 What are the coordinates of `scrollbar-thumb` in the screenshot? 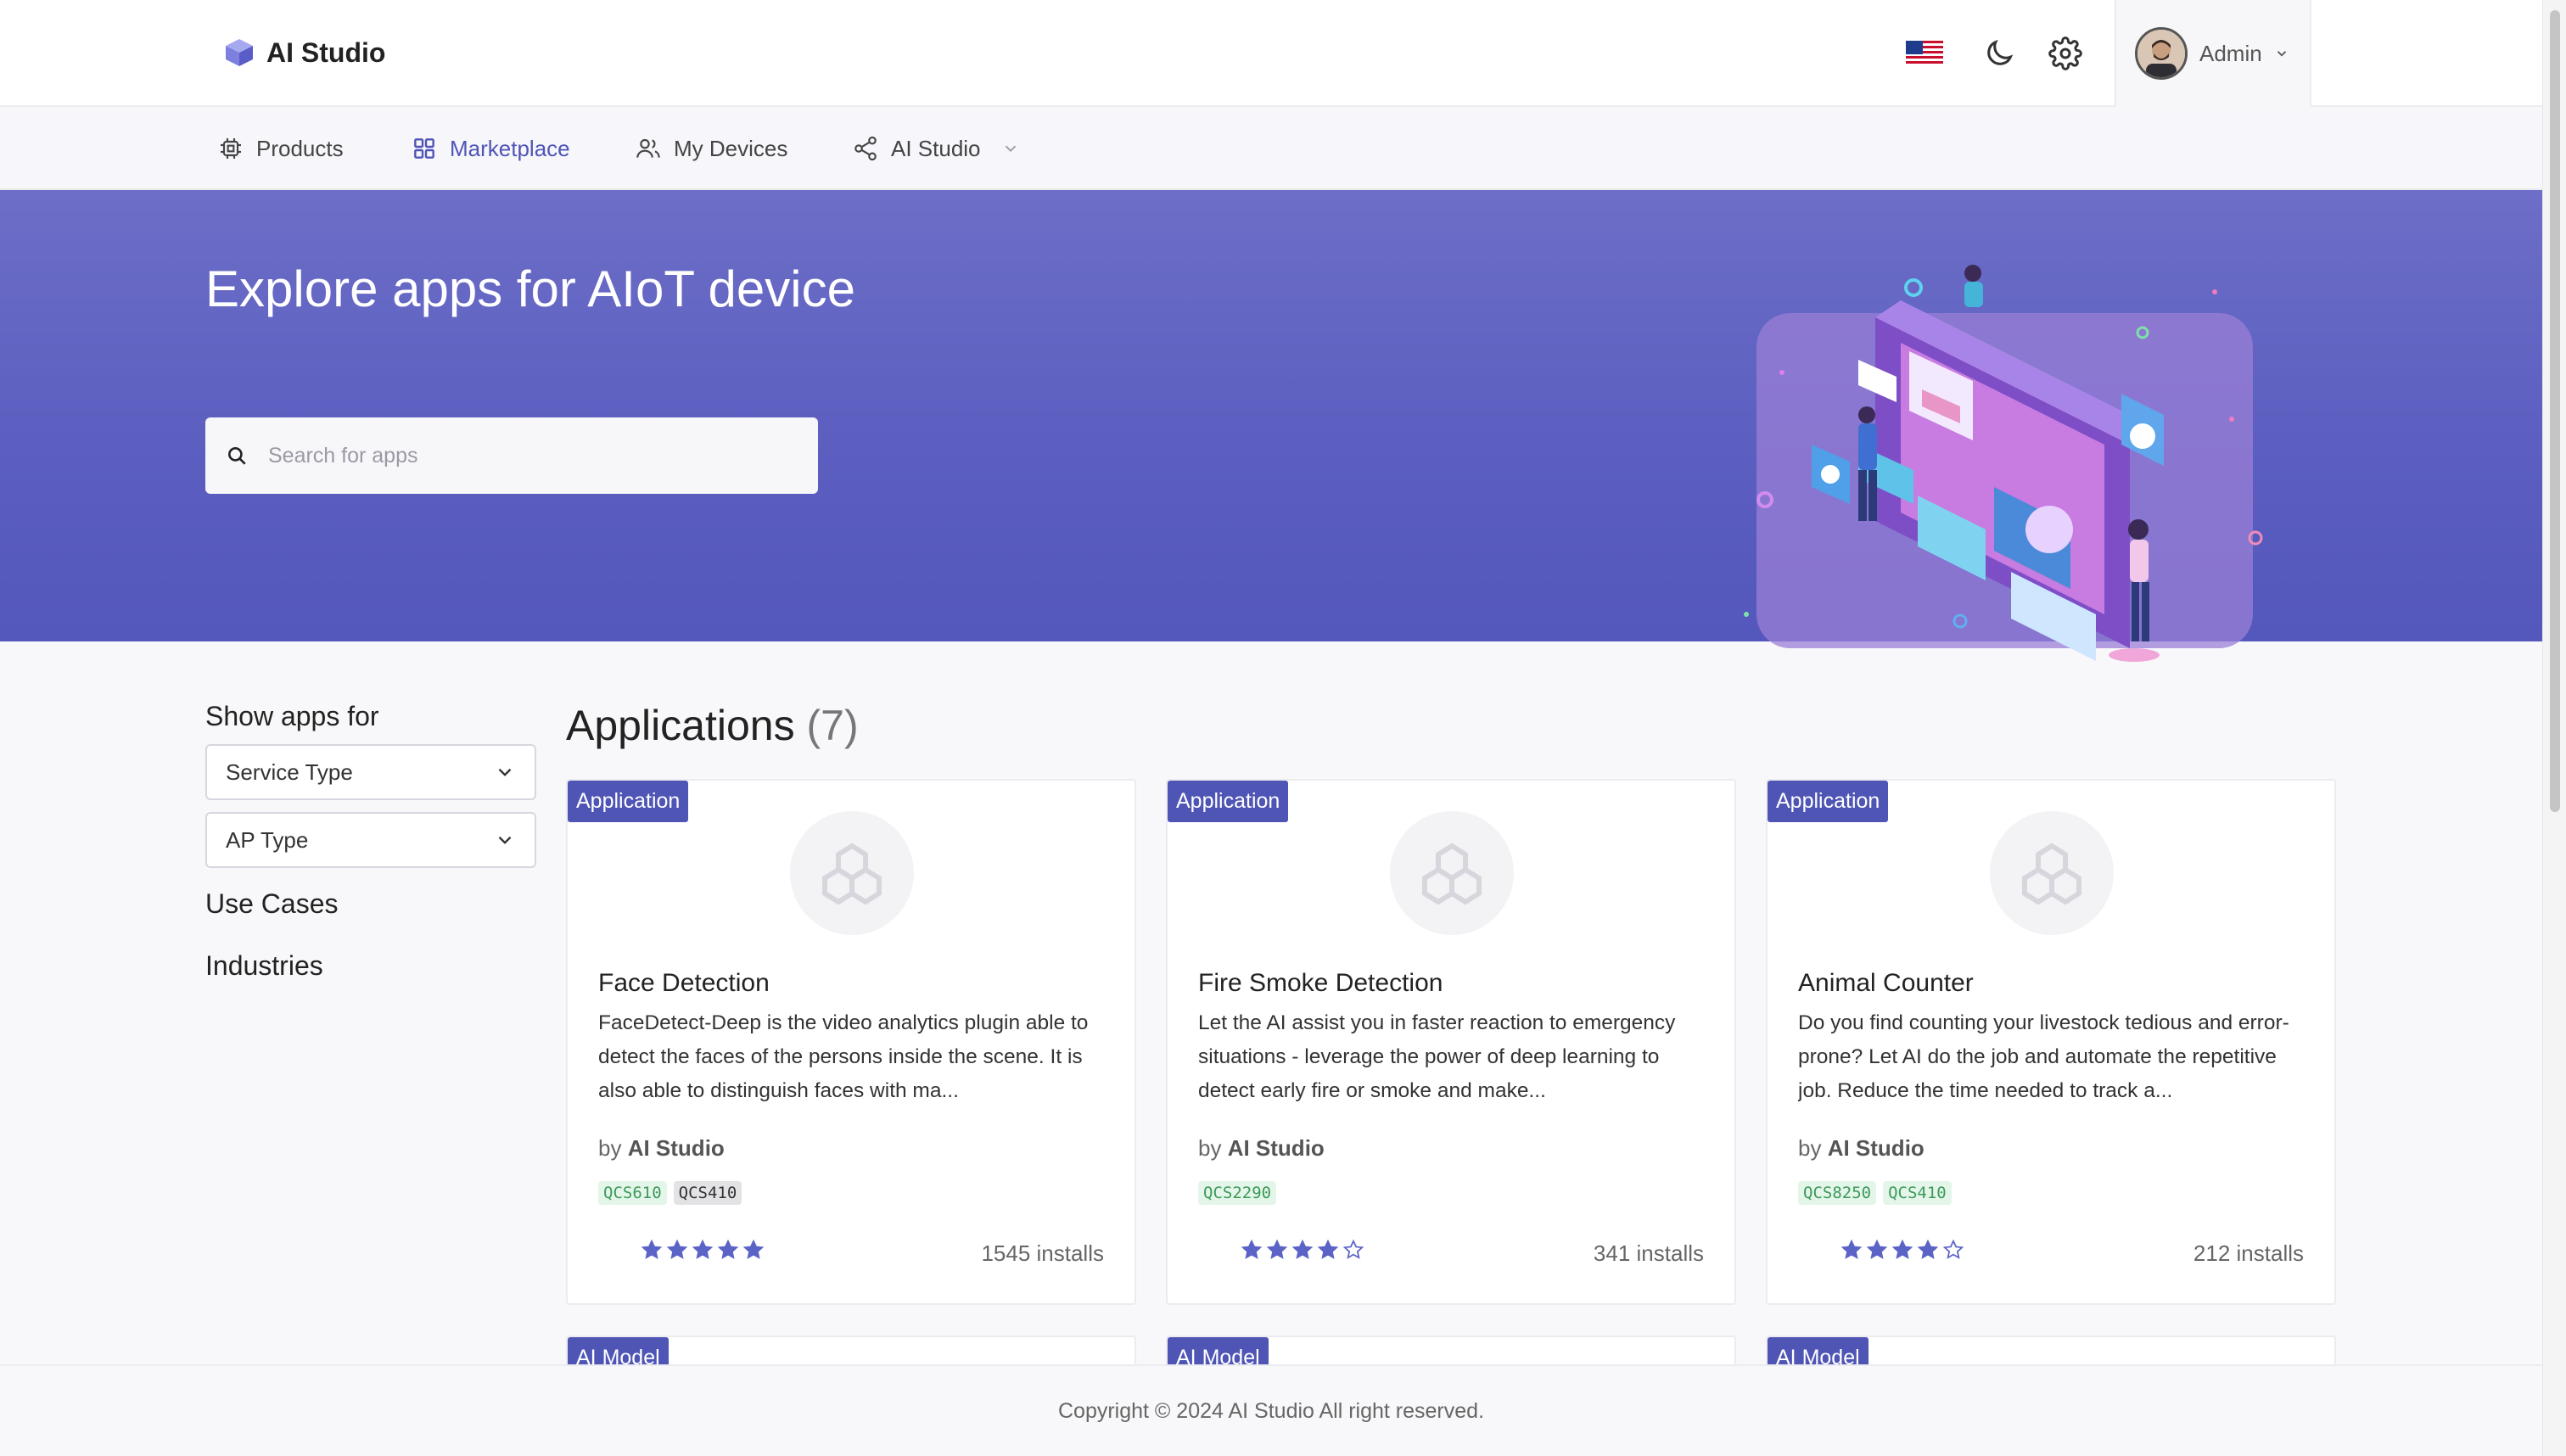 It's located at (2555, 411).